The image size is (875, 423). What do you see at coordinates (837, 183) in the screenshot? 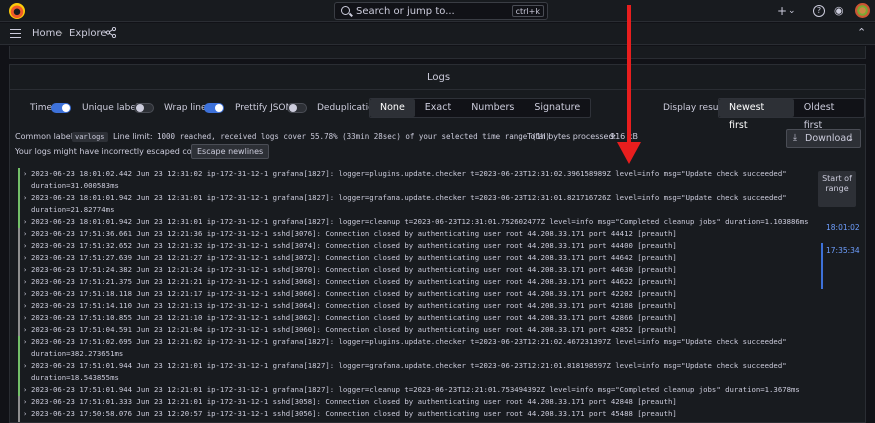
I see `start-of-range-text: Start of range` at bounding box center [837, 183].